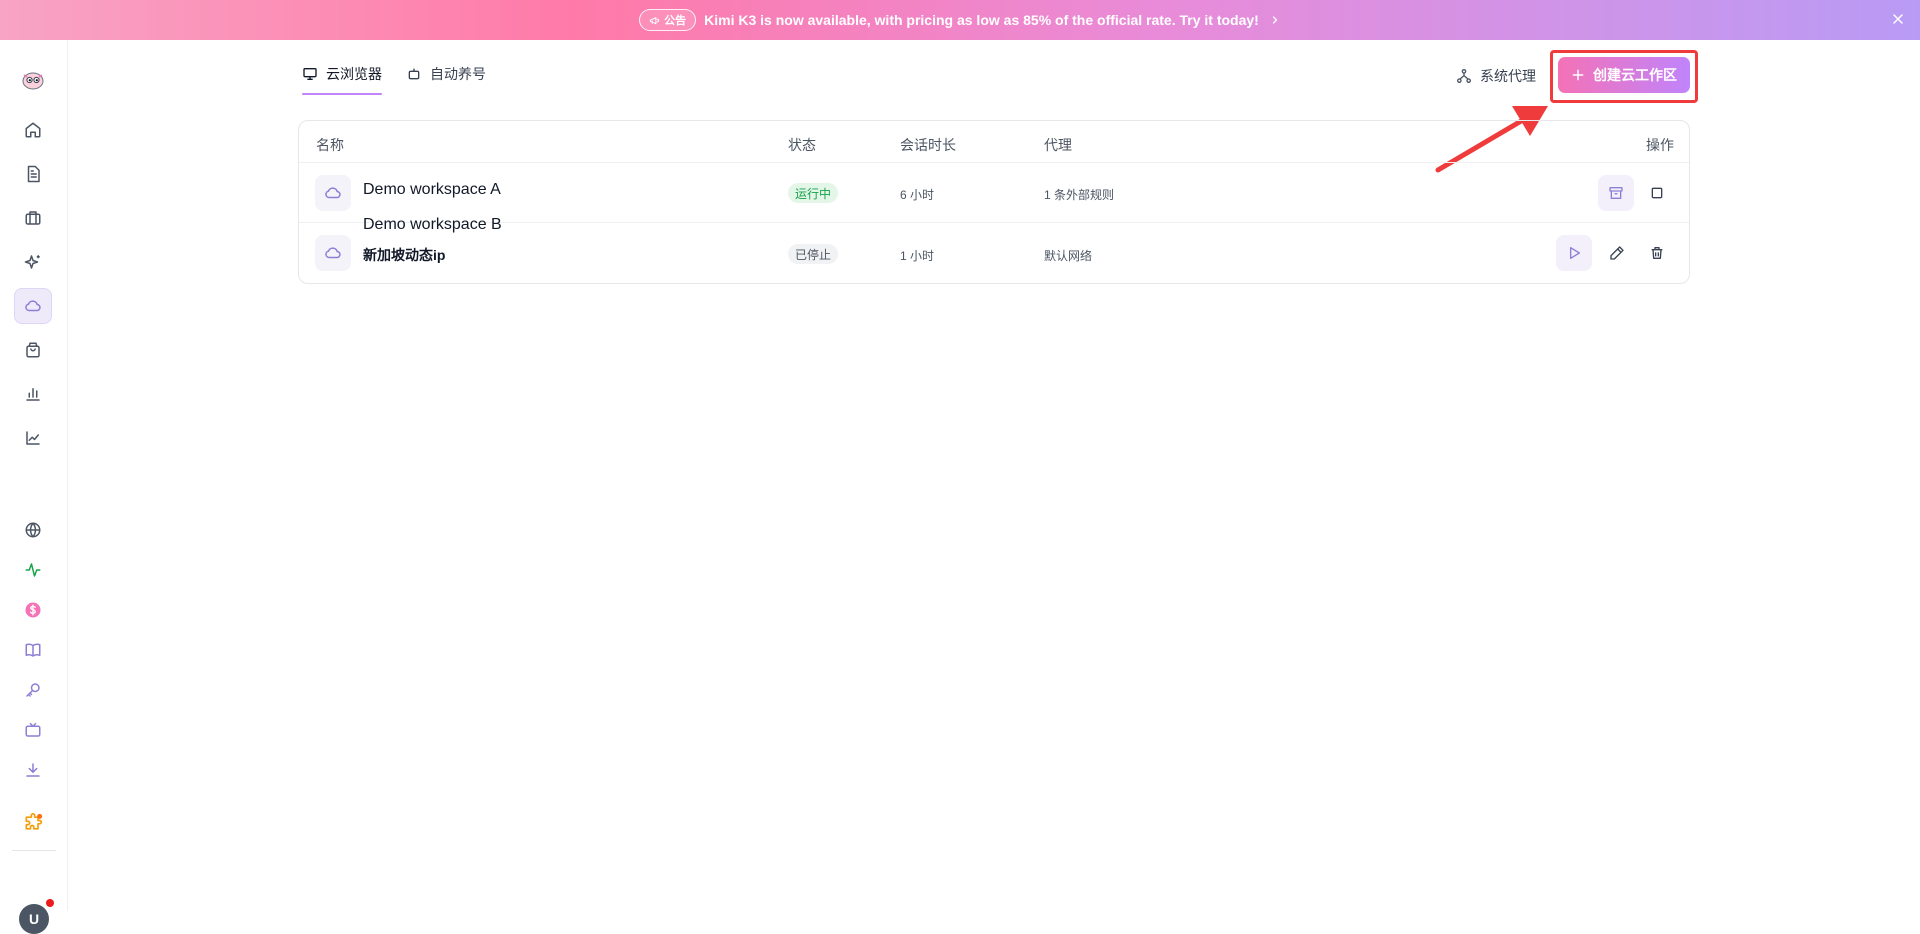 The image size is (1920, 934). Describe the element at coordinates (33, 530) in the screenshot. I see `globe-icon` at that location.